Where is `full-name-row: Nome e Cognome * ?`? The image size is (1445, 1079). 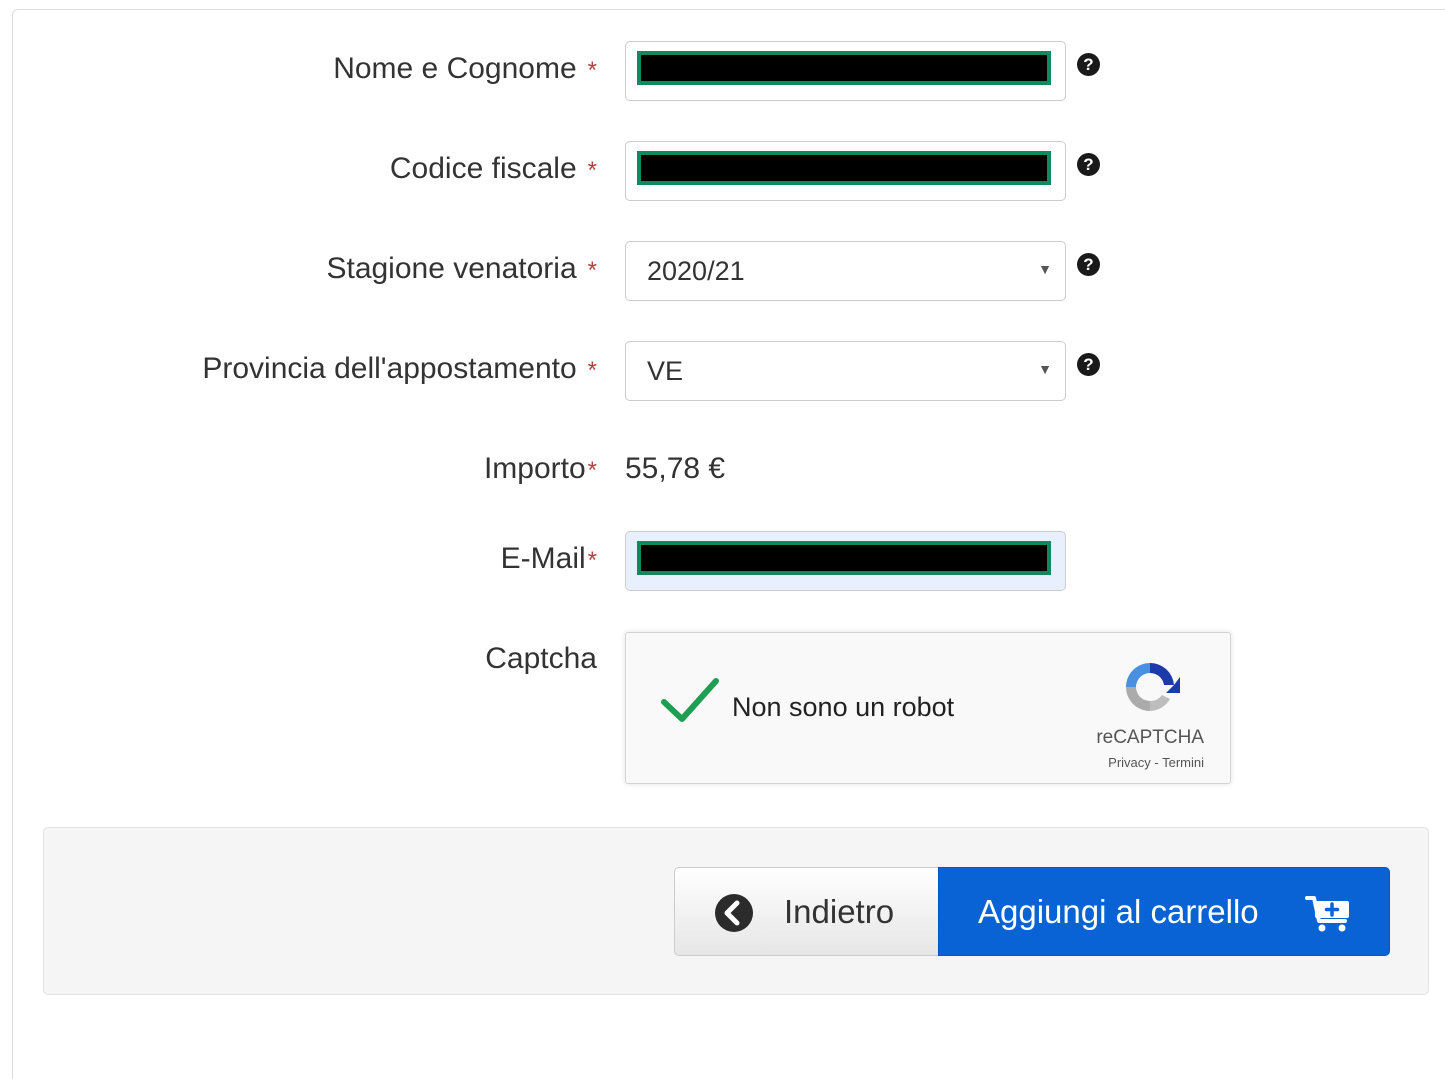
full-name-row: Nome e Cognome * ? is located at coordinates (722, 71).